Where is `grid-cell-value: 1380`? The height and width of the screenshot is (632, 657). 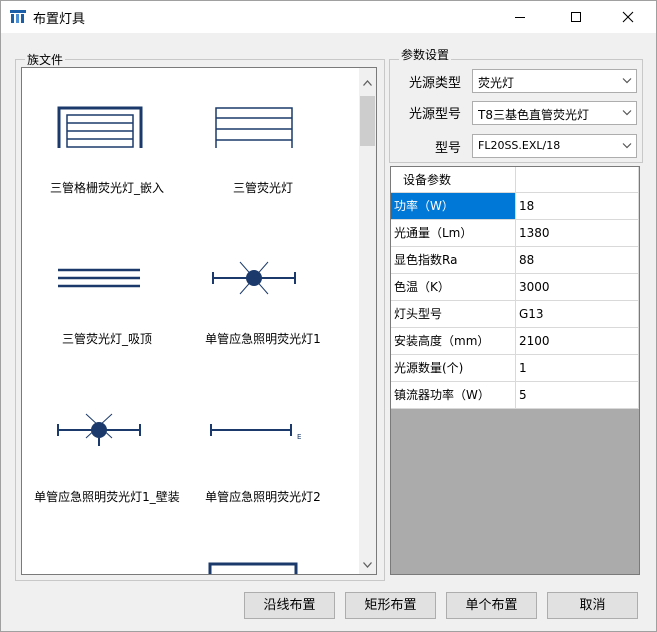 grid-cell-value: 1380 is located at coordinates (577, 233).